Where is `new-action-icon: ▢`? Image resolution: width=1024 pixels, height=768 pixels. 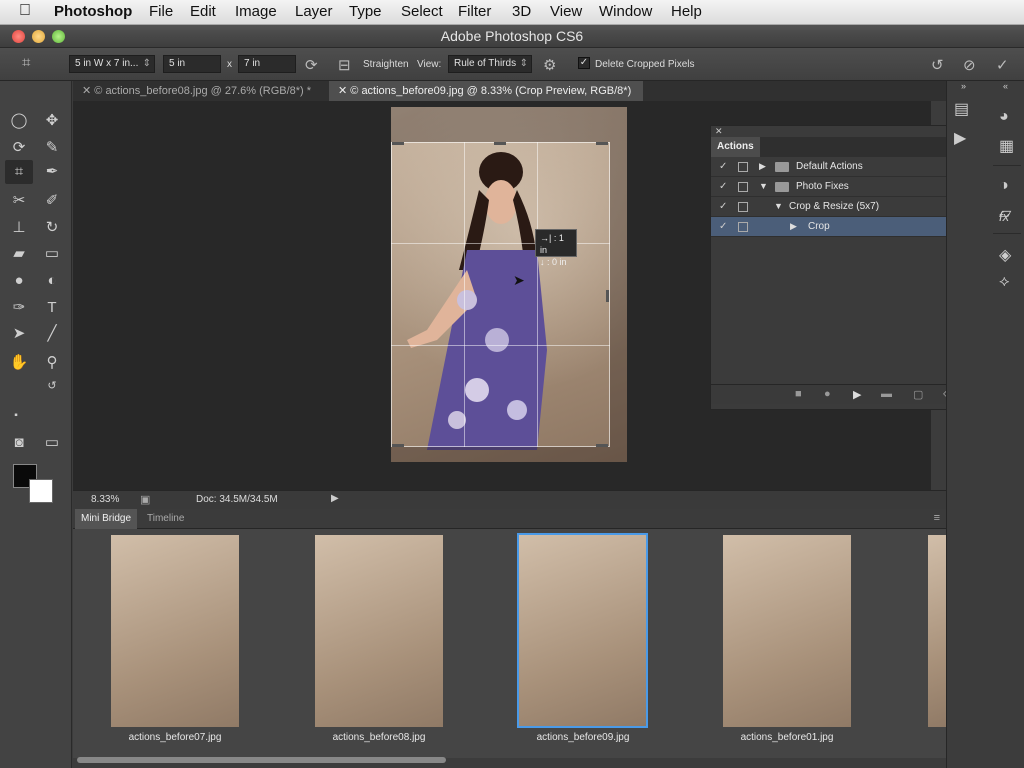 new-action-icon: ▢ is located at coordinates (918, 394).